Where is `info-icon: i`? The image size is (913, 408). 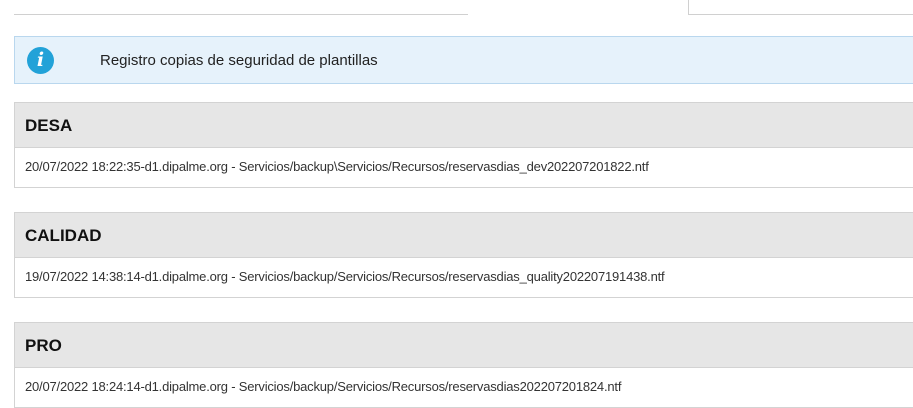
info-icon: i is located at coordinates (40, 60).